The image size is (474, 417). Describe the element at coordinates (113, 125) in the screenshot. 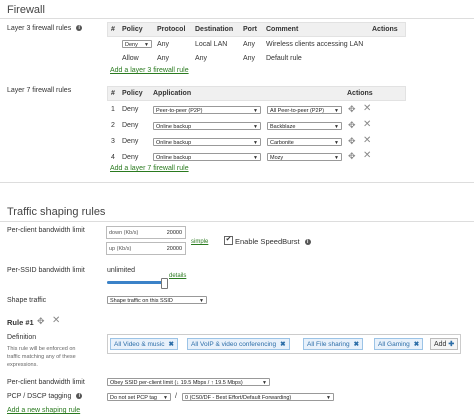

I see `table-cell: 2` at that location.